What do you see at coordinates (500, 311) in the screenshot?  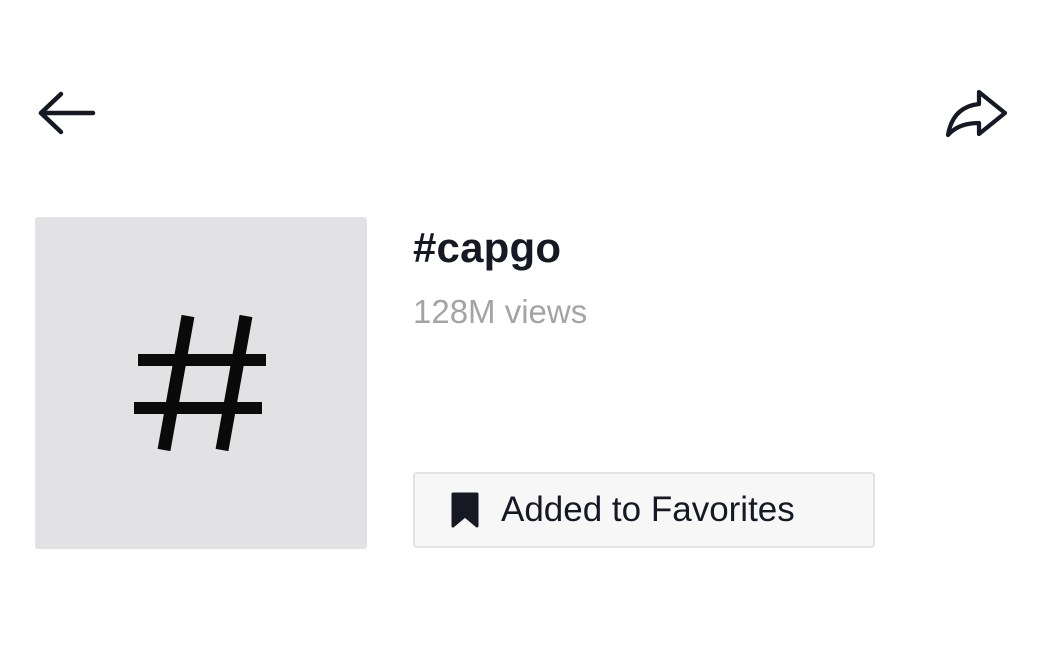 I see `view-count: 128M views` at bounding box center [500, 311].